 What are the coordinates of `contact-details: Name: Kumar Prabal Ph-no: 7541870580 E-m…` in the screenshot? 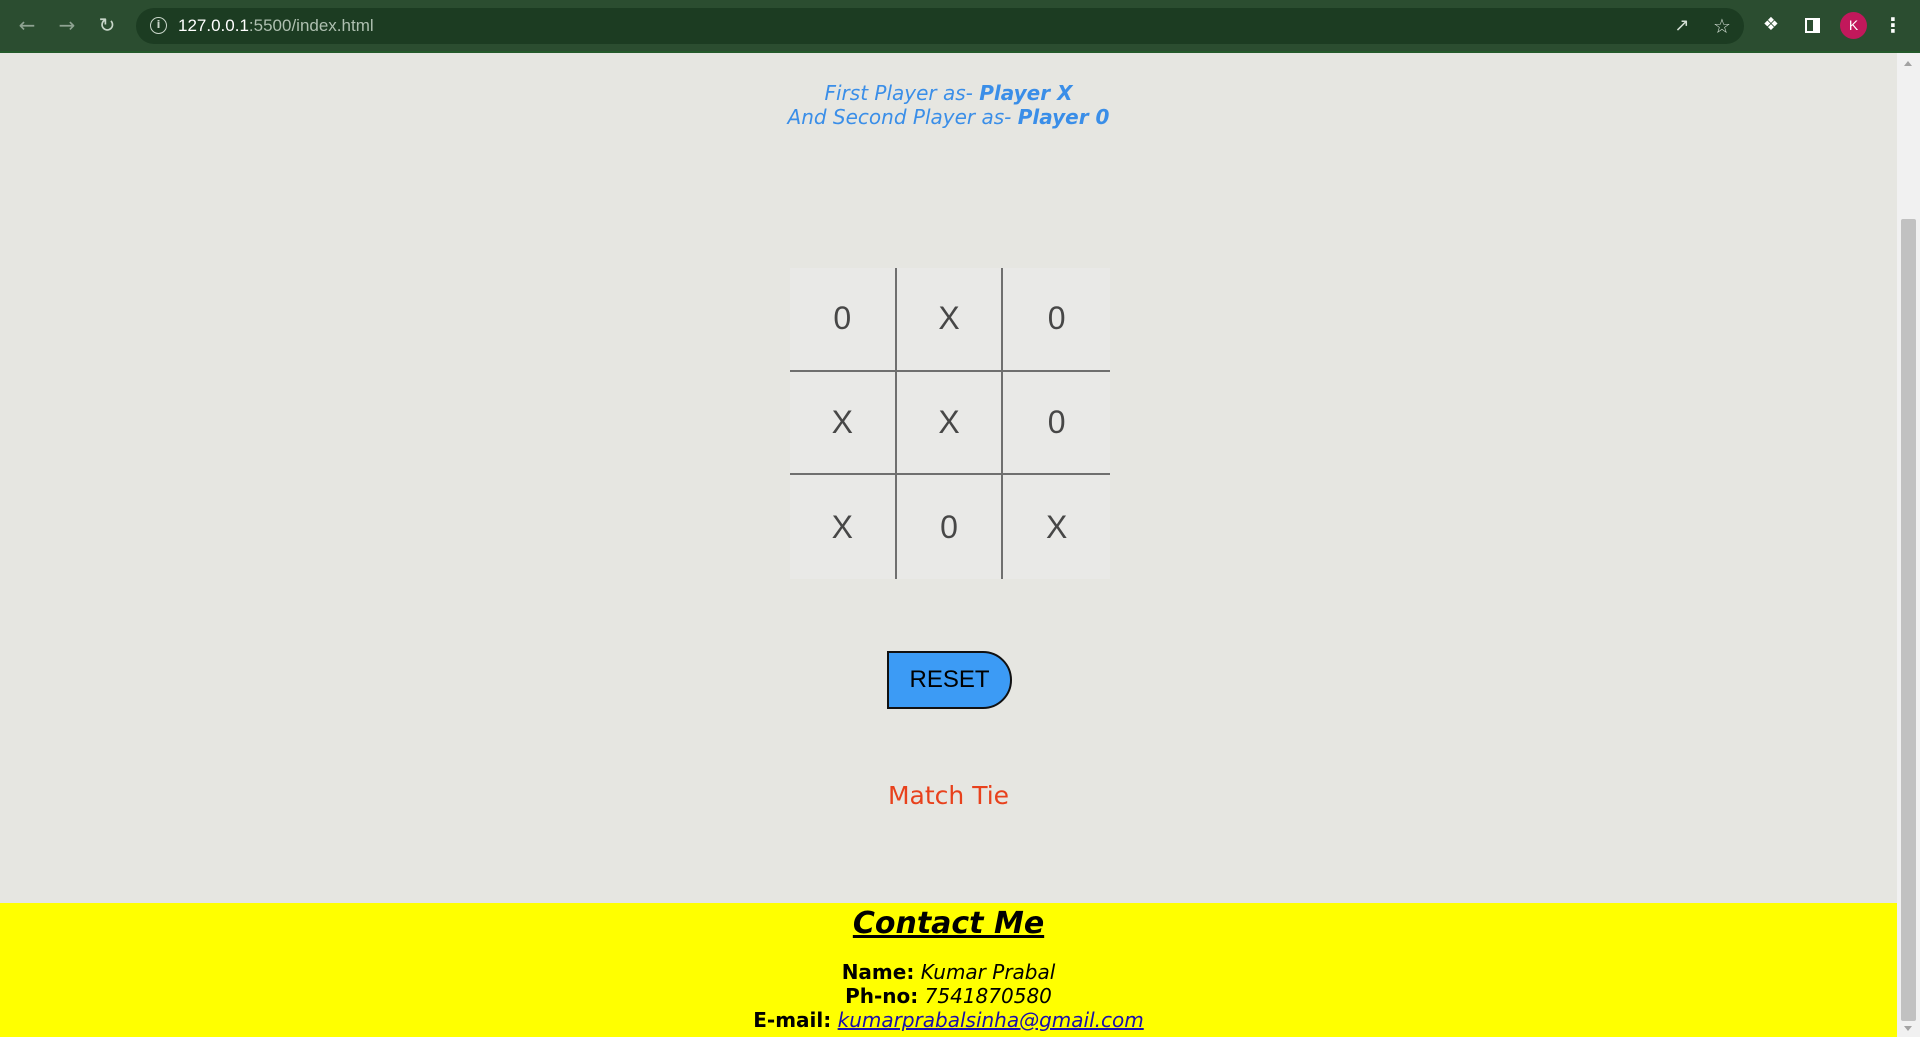 It's located at (948, 996).